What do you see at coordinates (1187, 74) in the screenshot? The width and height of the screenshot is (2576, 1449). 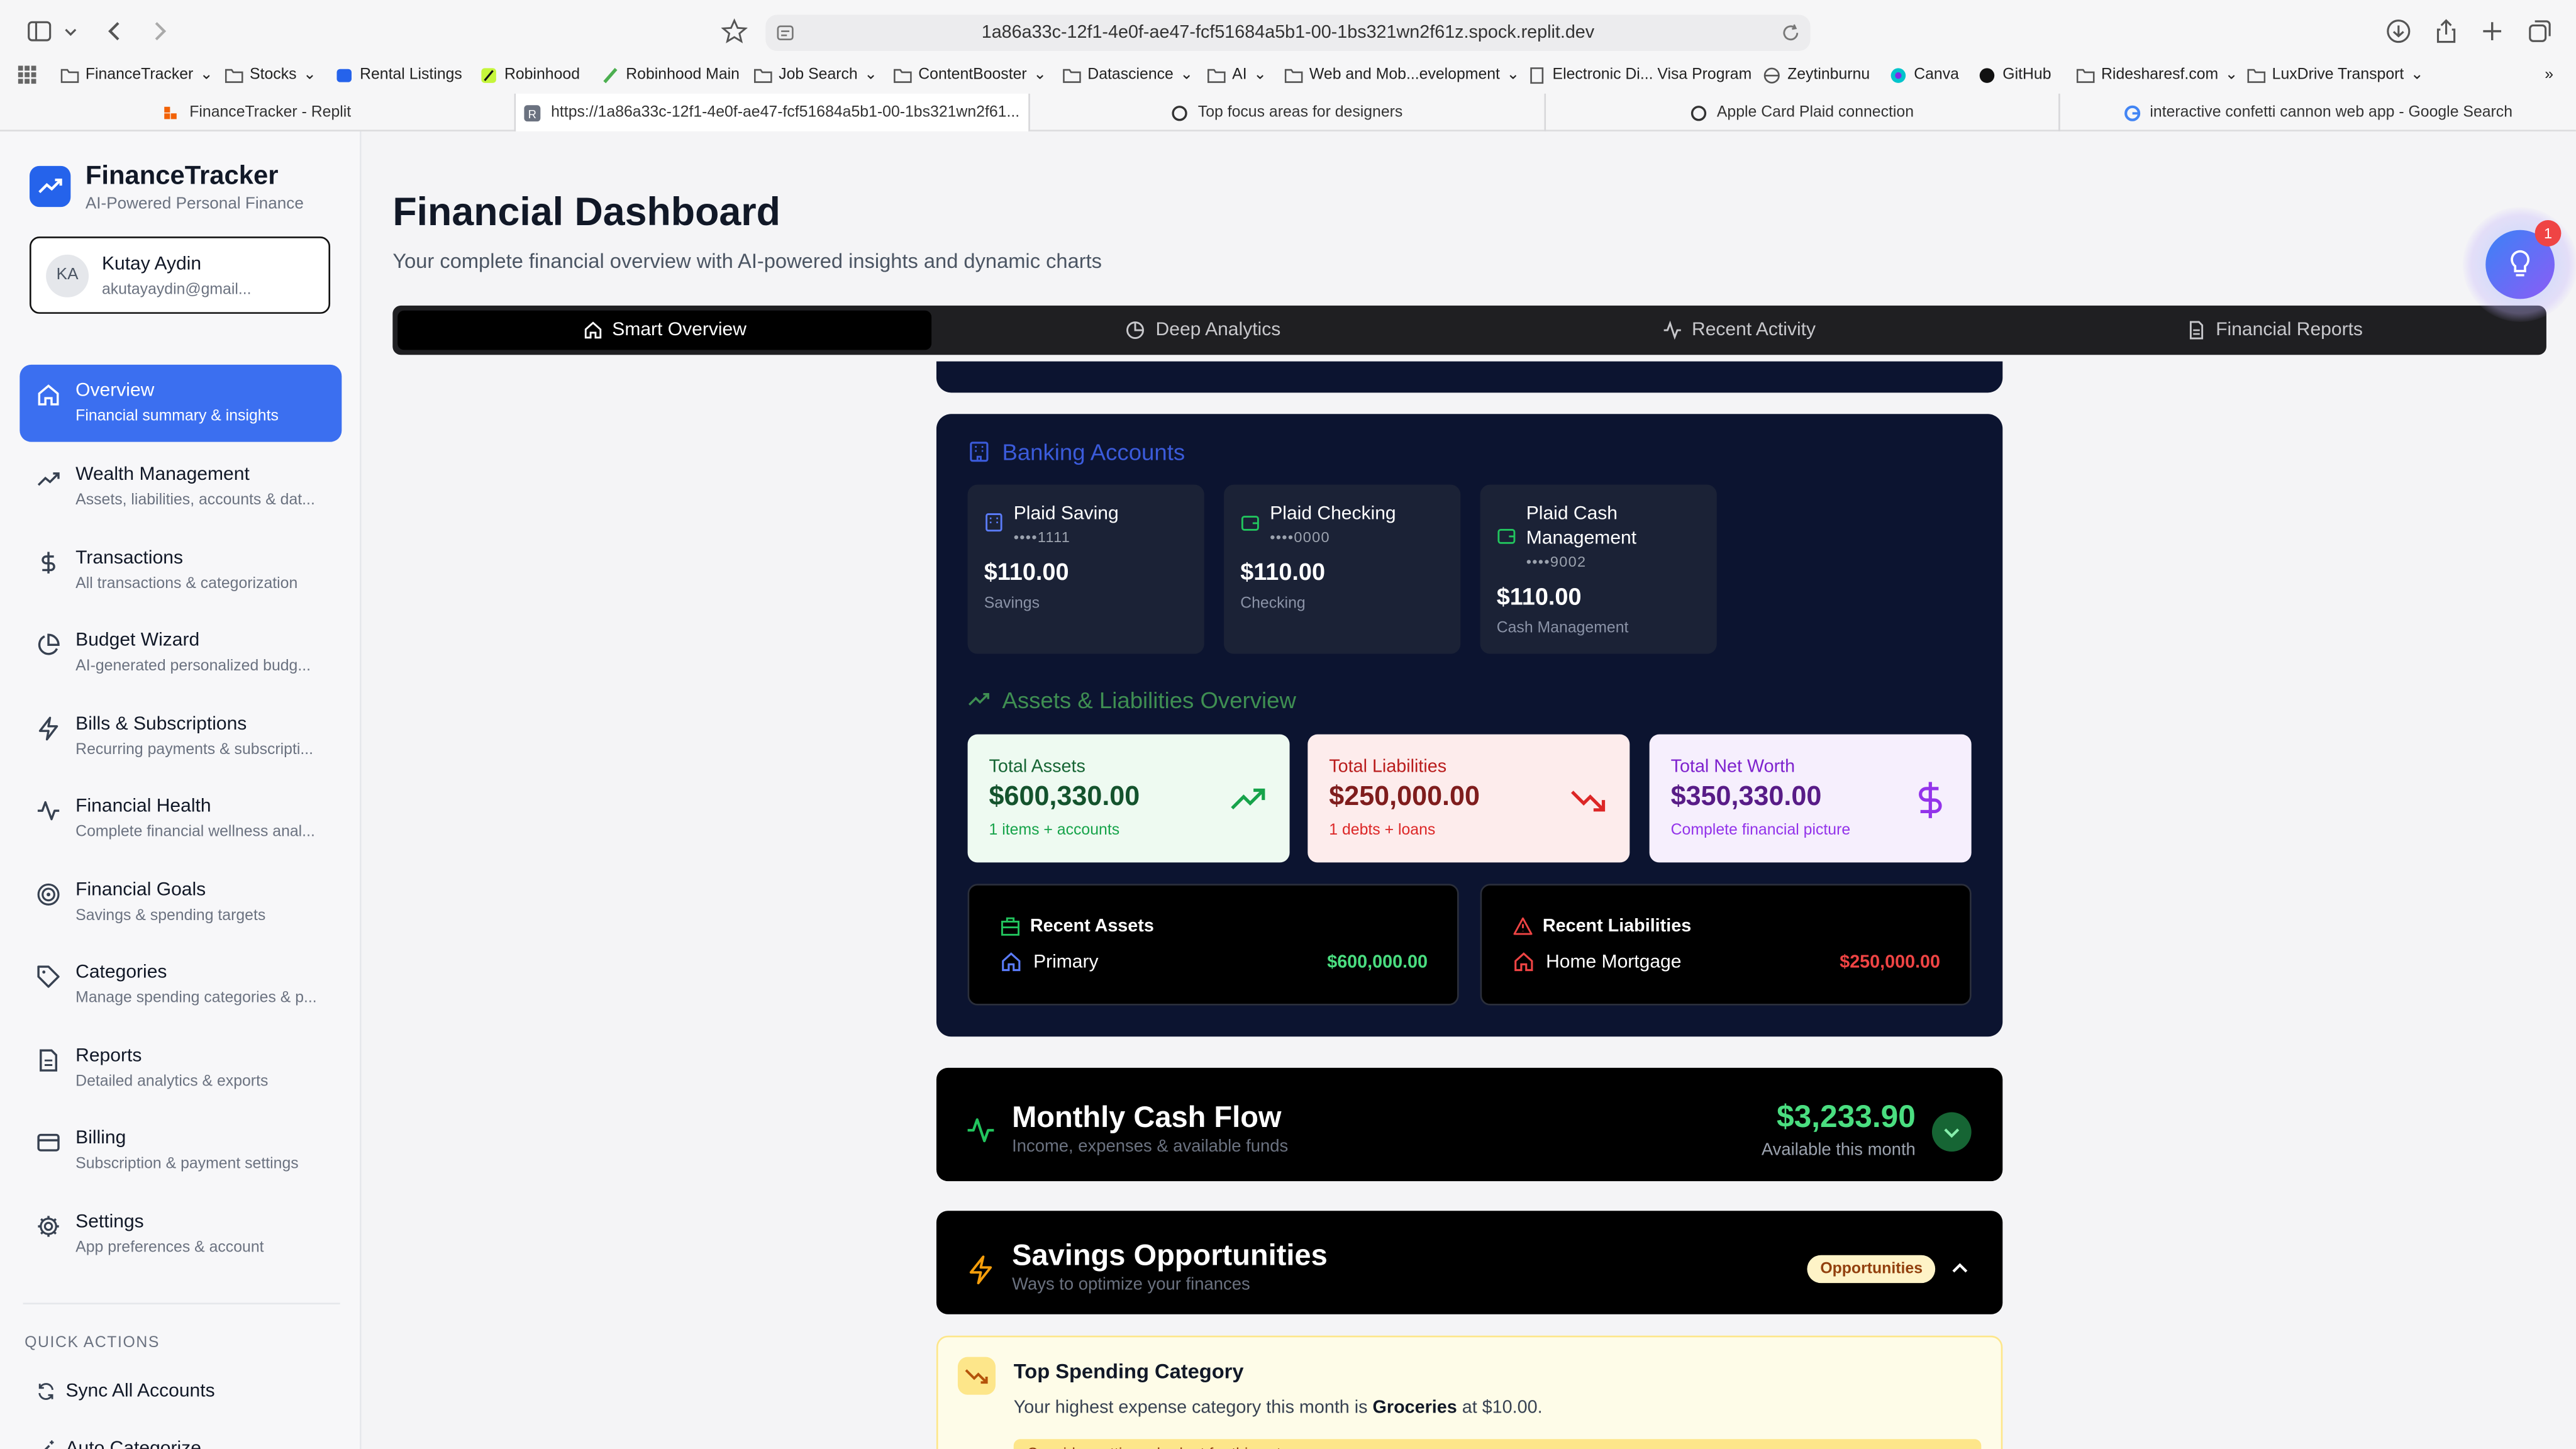 I see `chevron-down-icon: ⌄` at bounding box center [1187, 74].